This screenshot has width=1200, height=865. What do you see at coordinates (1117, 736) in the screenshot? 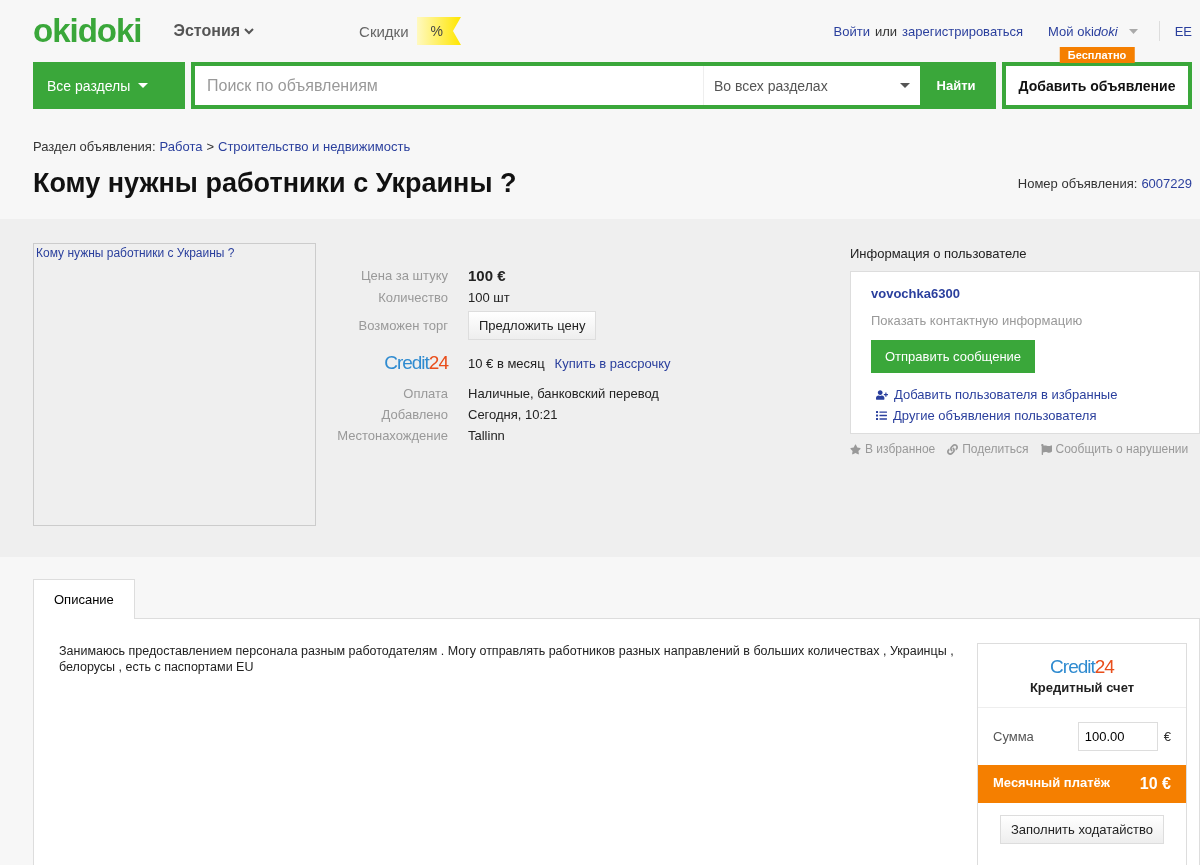
I see `amount-field: 100.00` at bounding box center [1117, 736].